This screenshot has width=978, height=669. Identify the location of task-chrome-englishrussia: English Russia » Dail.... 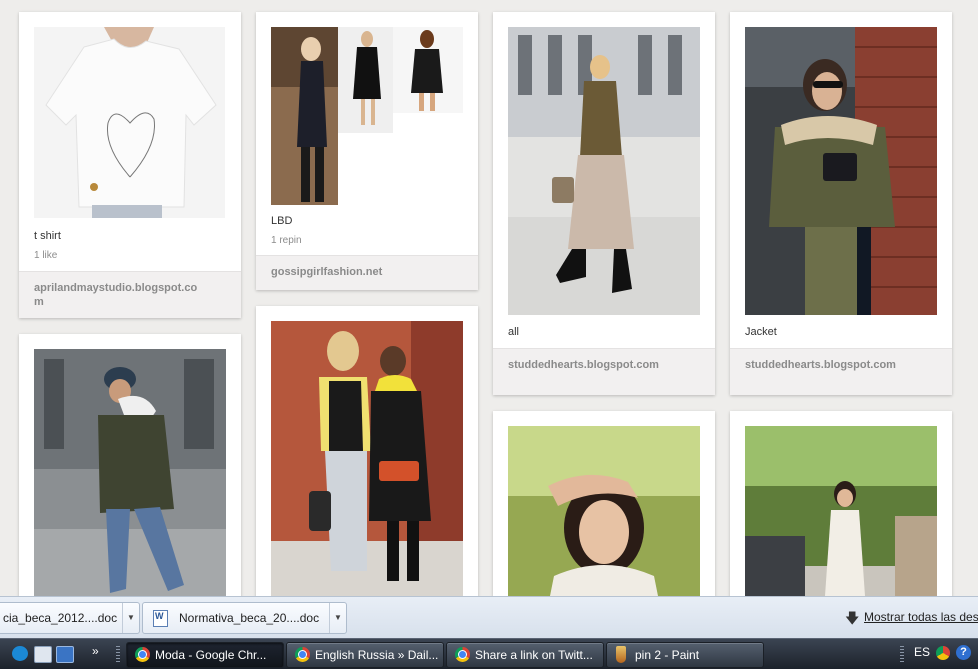
(365, 655).